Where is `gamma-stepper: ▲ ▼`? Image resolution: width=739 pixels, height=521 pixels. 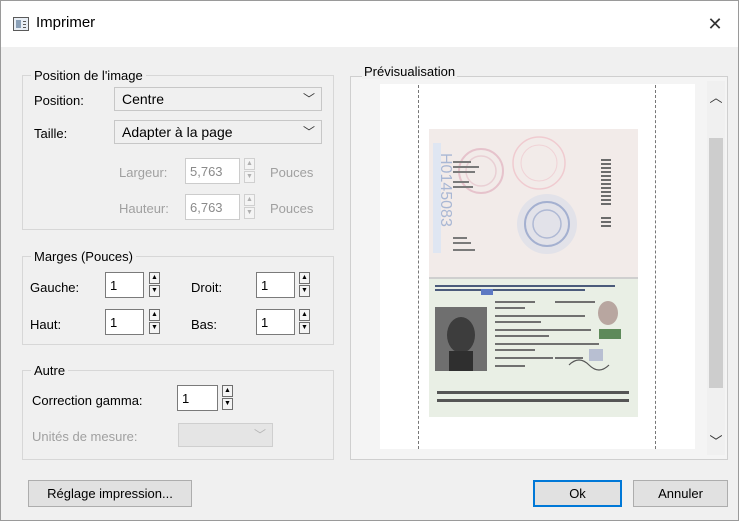 gamma-stepper: ▲ ▼ is located at coordinates (227, 398).